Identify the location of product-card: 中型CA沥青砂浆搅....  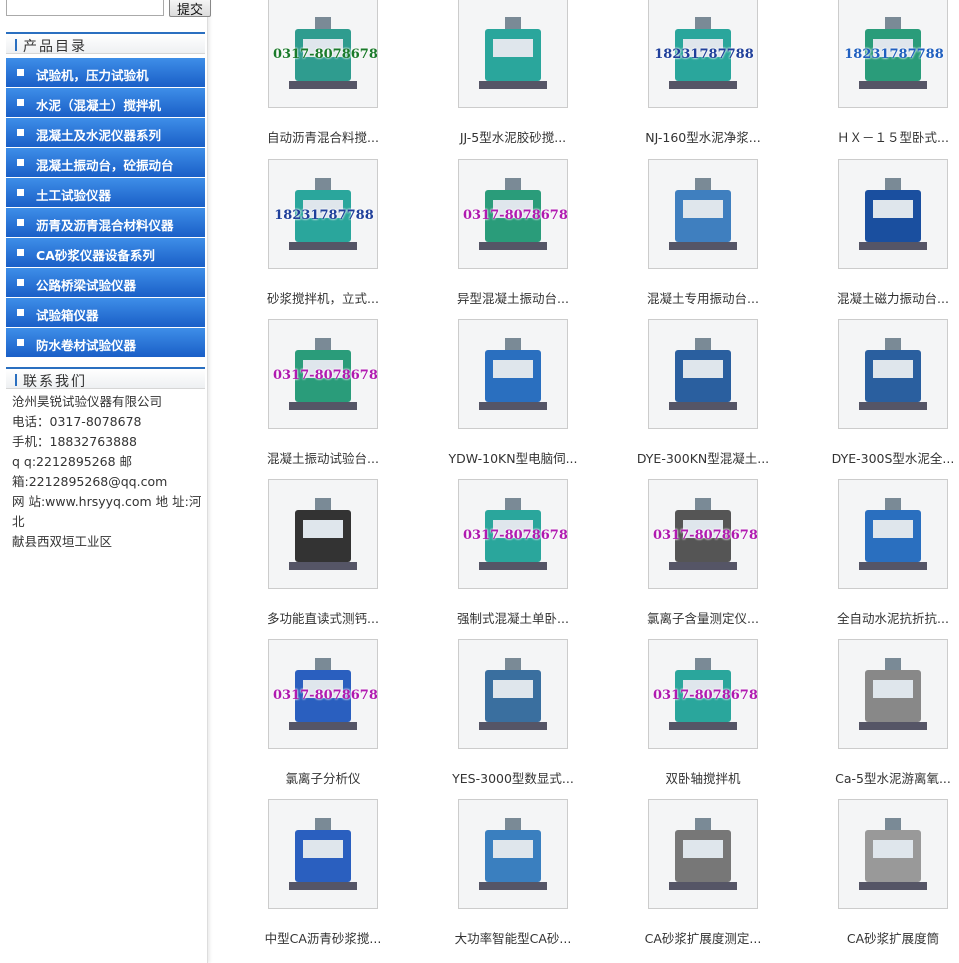
(305, 879).